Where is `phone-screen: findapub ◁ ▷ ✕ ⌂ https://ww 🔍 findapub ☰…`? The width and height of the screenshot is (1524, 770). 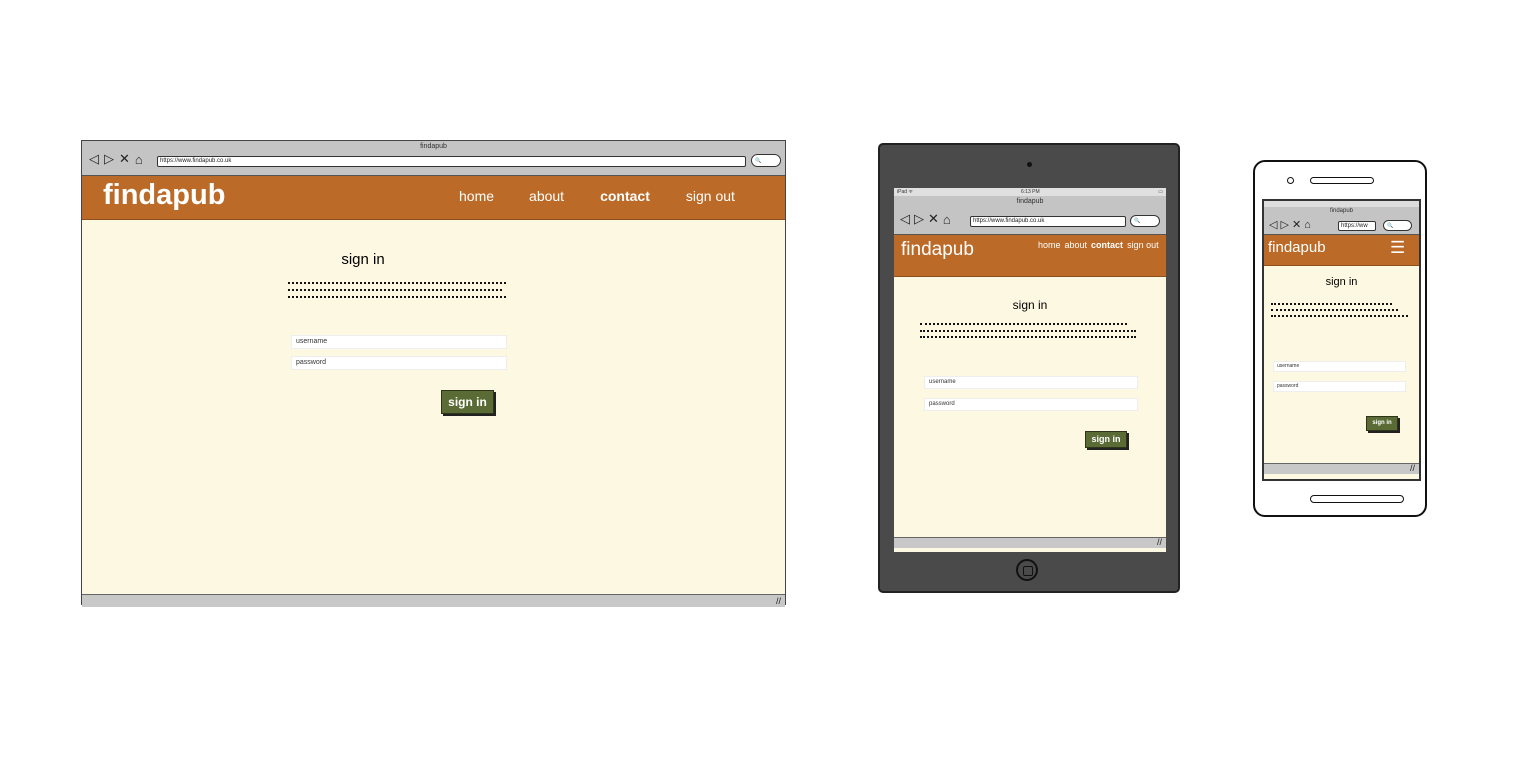 phone-screen: findapub ◁ ▷ ✕ ⌂ https://ww 🔍 findapub ☰… is located at coordinates (1341, 340).